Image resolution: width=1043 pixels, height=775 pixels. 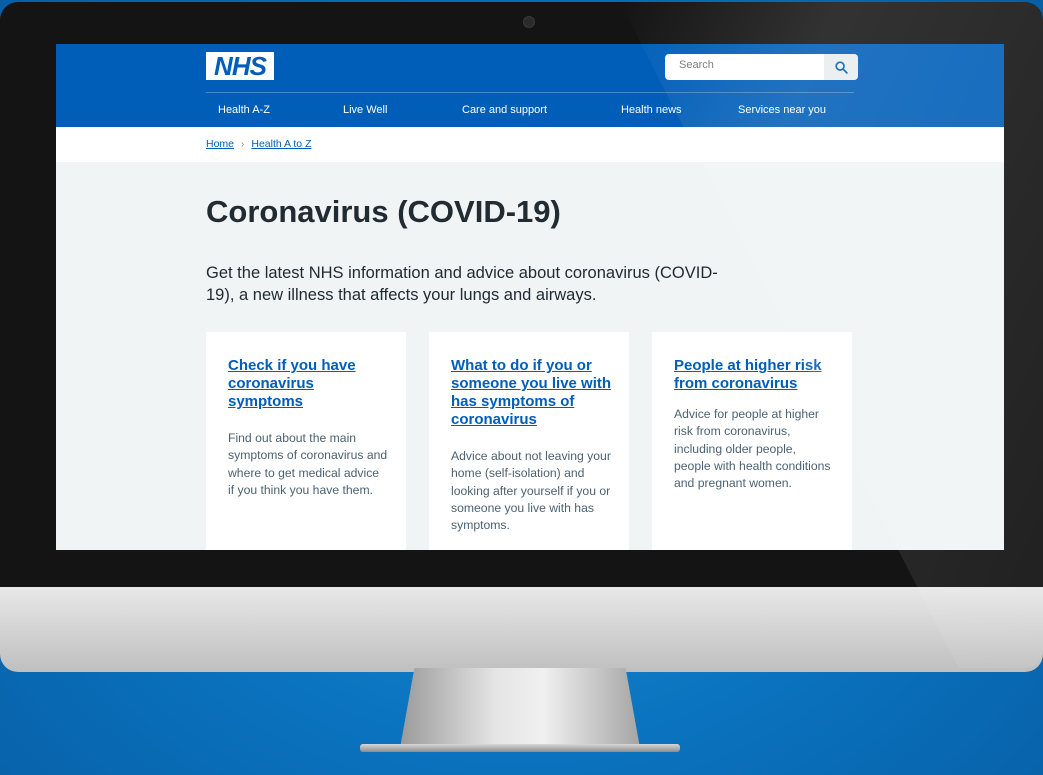 I want to click on nav-item-live-well: Live Well, so click(x=365, y=110).